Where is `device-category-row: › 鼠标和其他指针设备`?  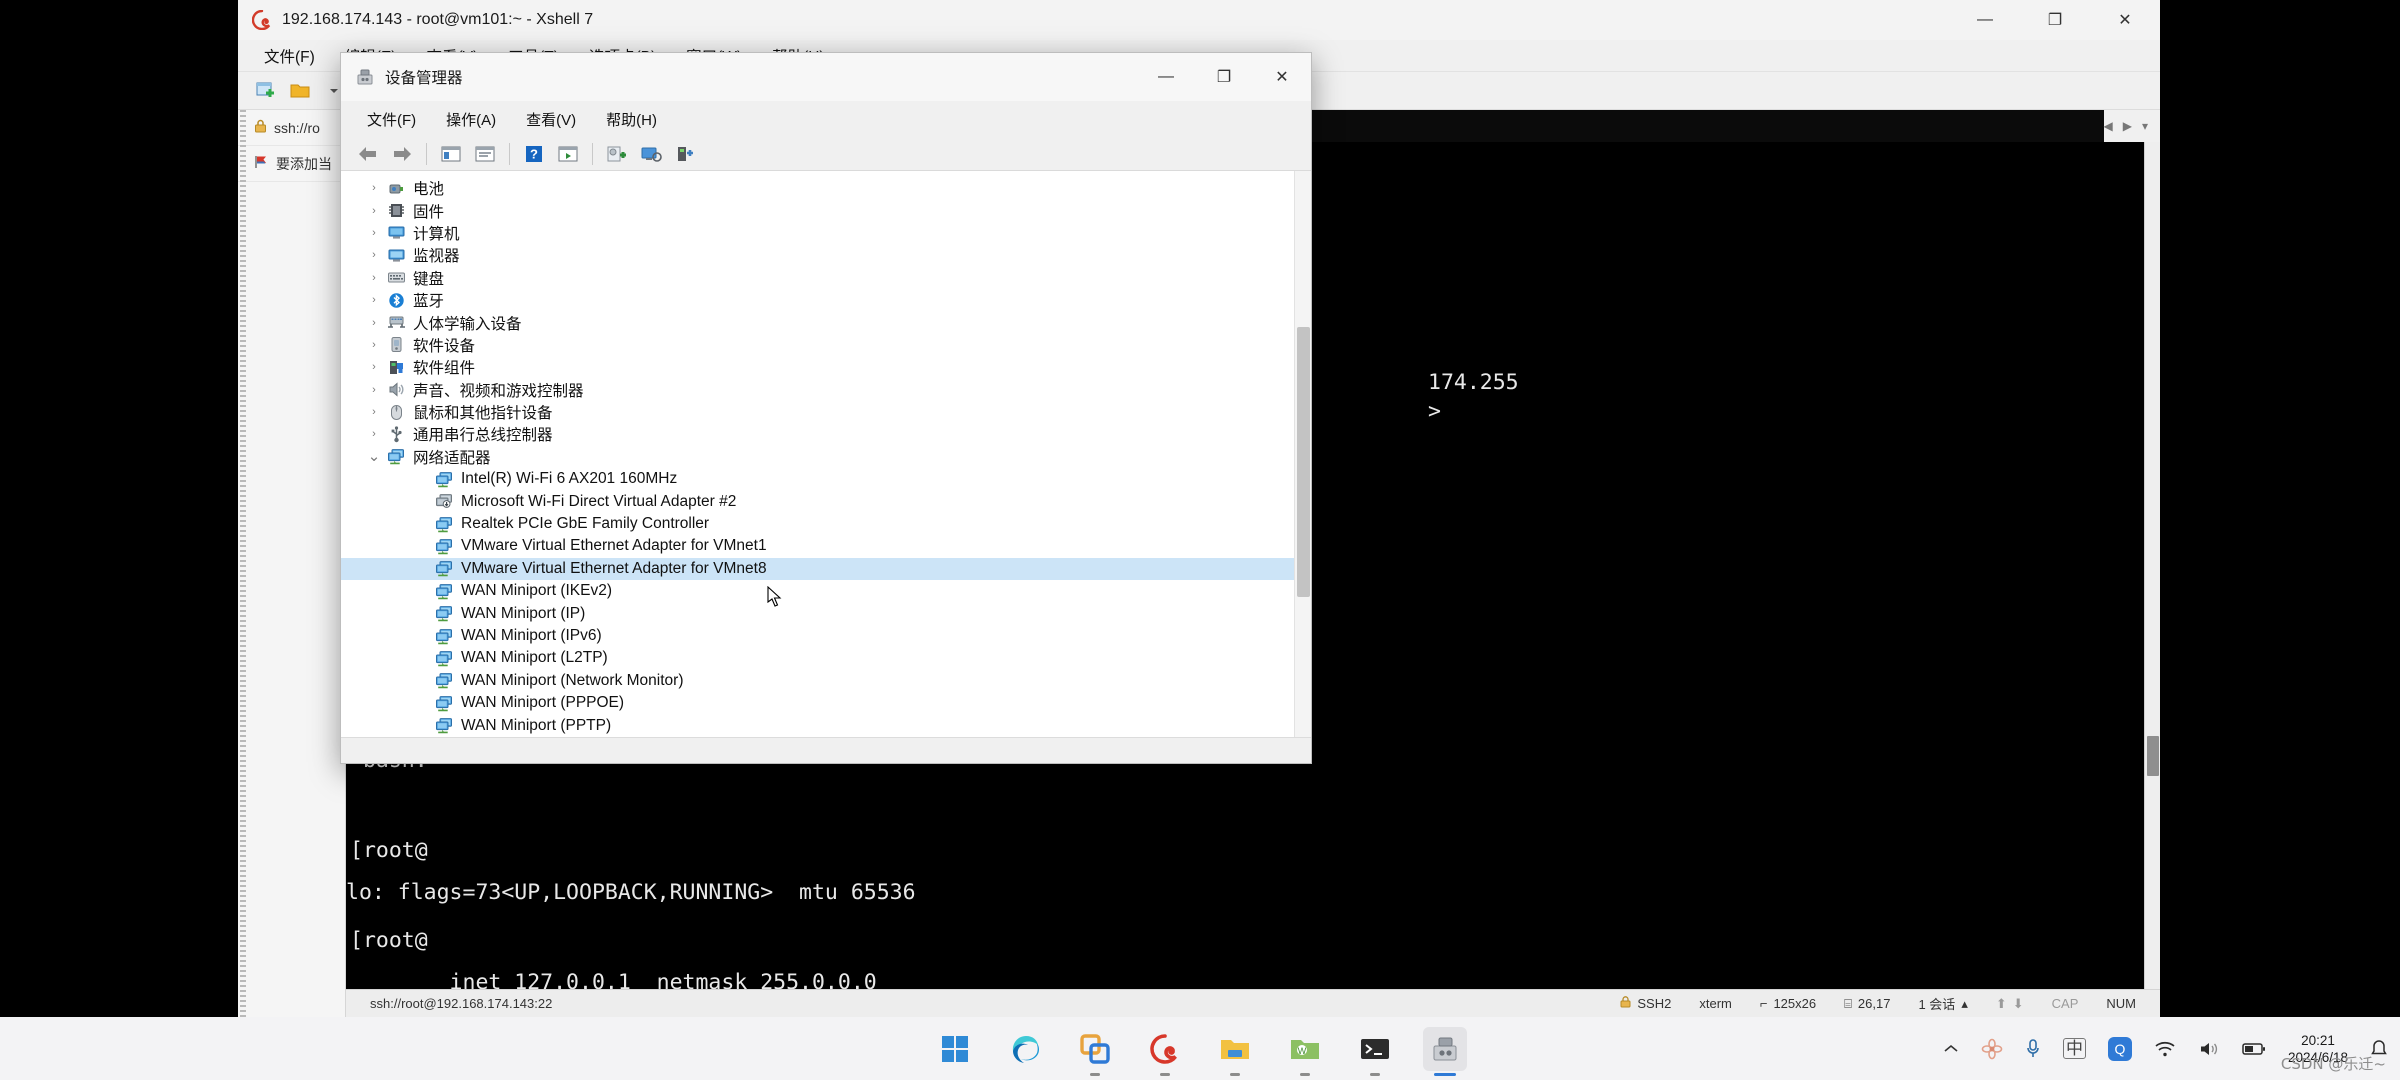 device-category-row: › 鼠标和其他指针设备 is located at coordinates (826, 412).